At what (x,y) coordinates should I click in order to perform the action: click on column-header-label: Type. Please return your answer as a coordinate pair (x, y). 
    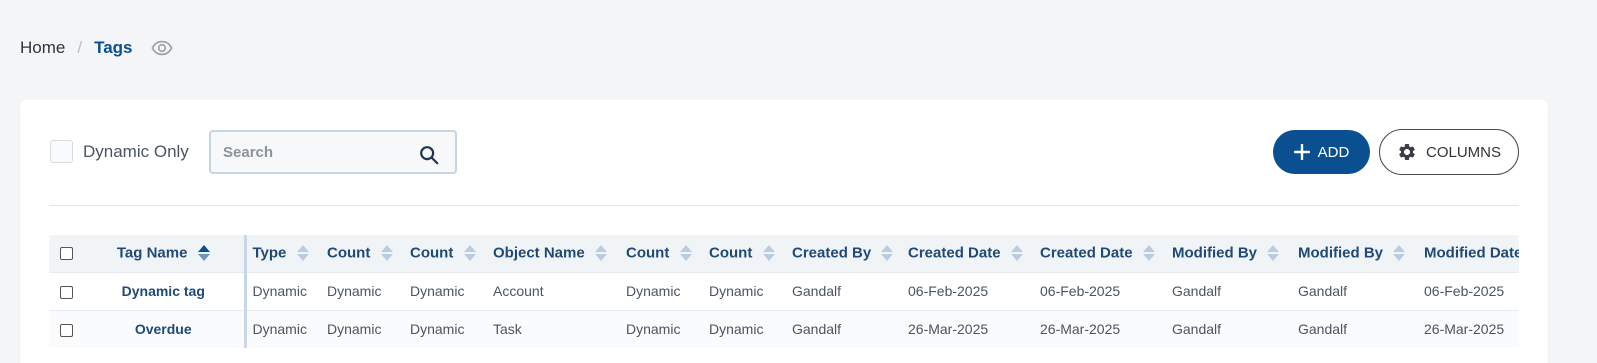
    Looking at the image, I should click on (269, 253).